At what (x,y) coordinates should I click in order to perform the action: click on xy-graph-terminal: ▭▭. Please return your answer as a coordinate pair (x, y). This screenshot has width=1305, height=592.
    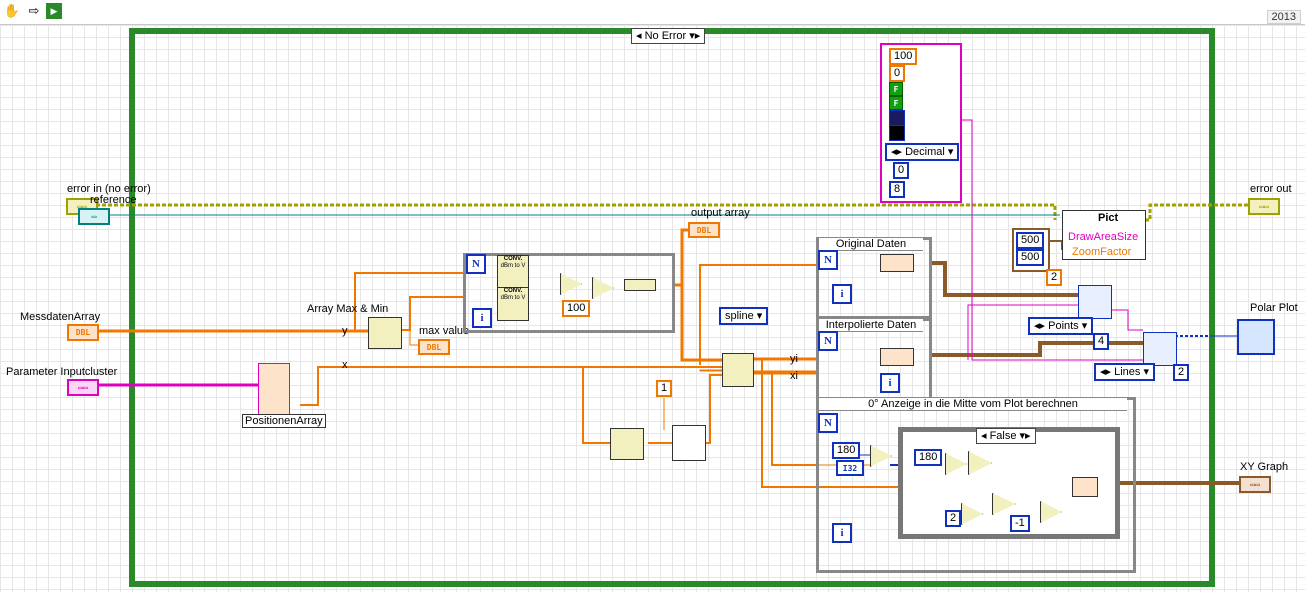
    Looking at the image, I should click on (1255, 484).